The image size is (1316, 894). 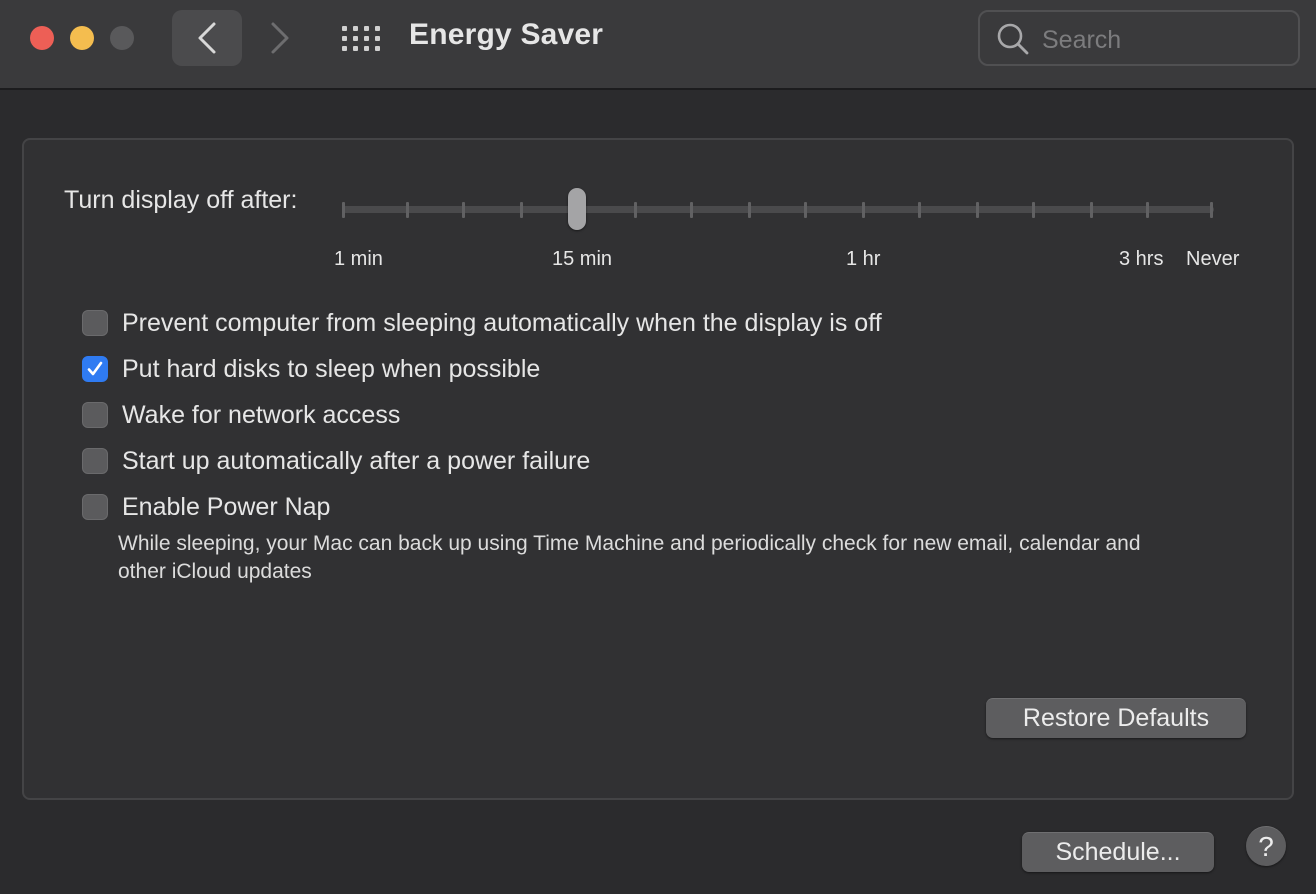 I want to click on zoom-window-button, so click(x=122, y=38).